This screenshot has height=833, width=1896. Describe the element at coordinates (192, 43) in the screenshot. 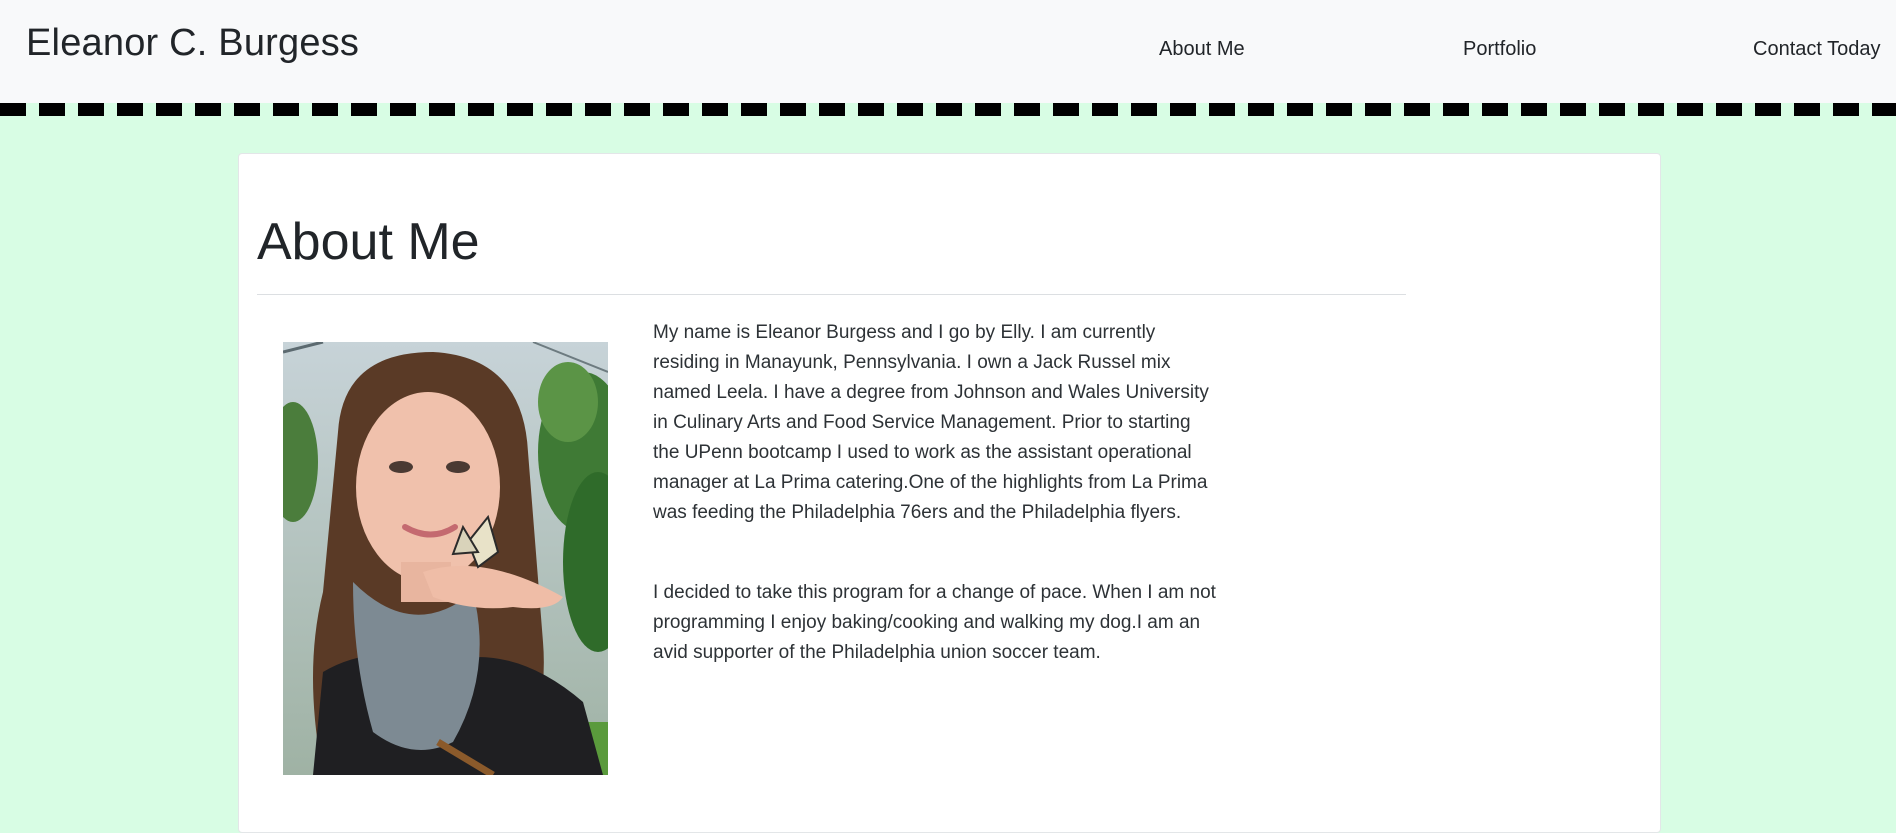

I see `brand-link: Eleanor C. Burgess` at that location.